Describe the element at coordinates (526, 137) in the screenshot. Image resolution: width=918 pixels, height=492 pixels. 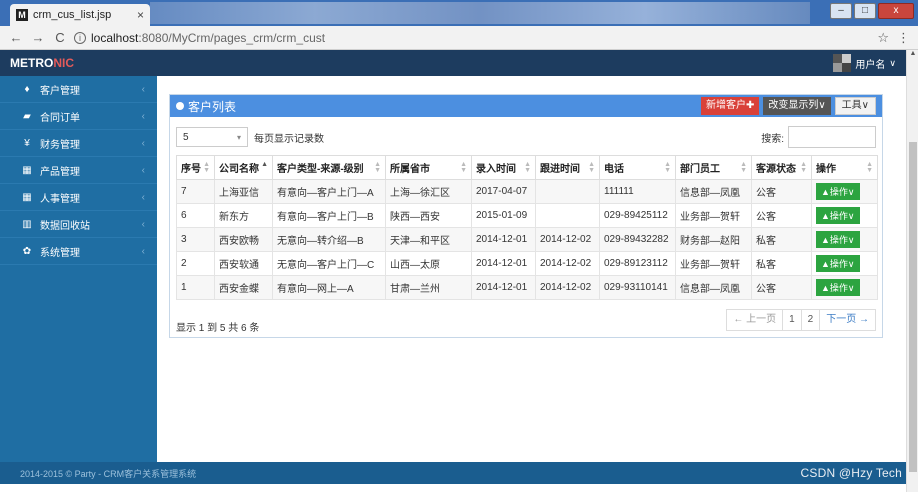
I see `table-toolbar: 5 ▾ 每页显示记录数 搜索:` at that location.